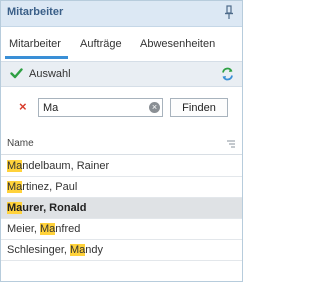  Describe the element at coordinates (121, 187) in the screenshot. I see `table-row: Martinez, Paul` at that location.